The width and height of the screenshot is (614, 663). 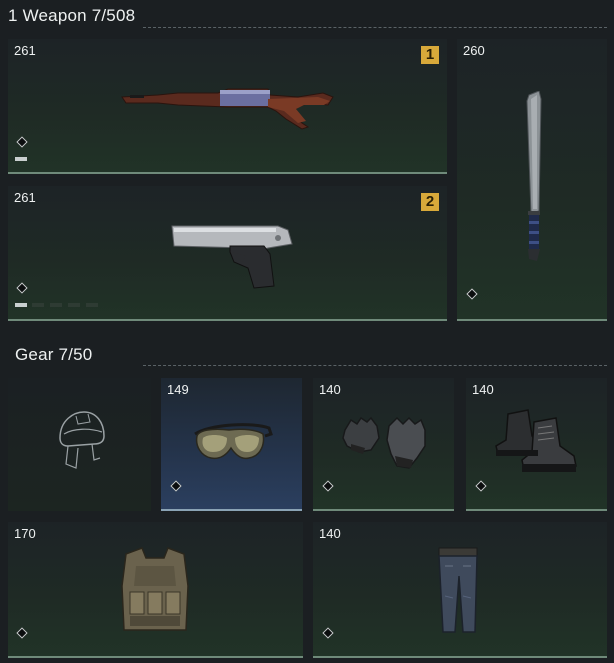 What do you see at coordinates (82, 440) in the screenshot?
I see `helmet-outline-icon` at bounding box center [82, 440].